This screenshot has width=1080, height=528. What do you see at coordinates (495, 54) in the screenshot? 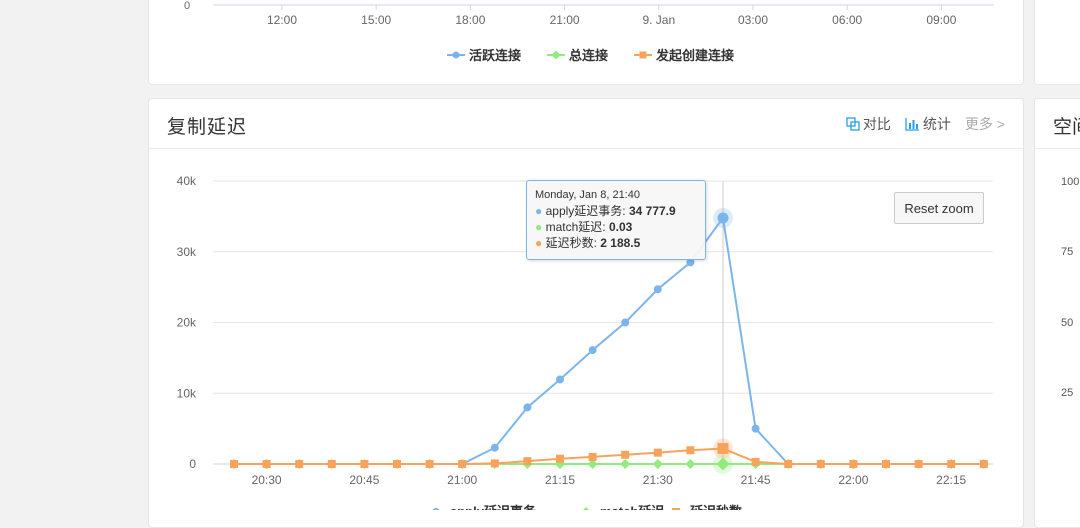
I see `legend-label: 活跃连接` at bounding box center [495, 54].